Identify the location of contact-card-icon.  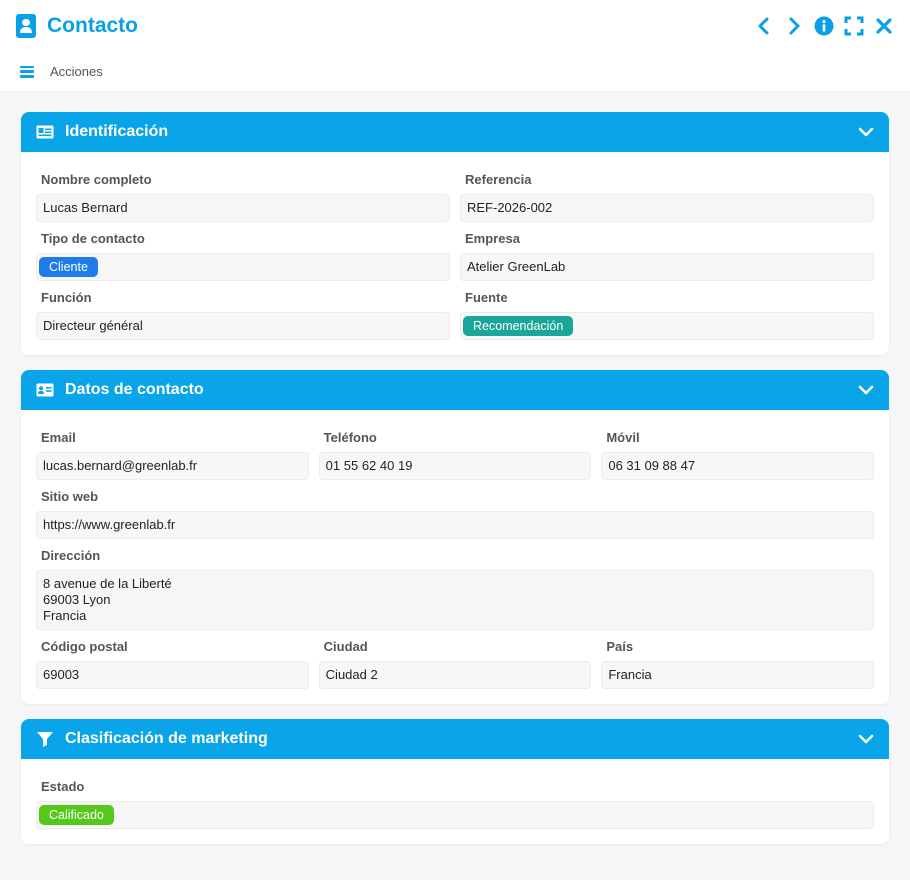
(45, 390).